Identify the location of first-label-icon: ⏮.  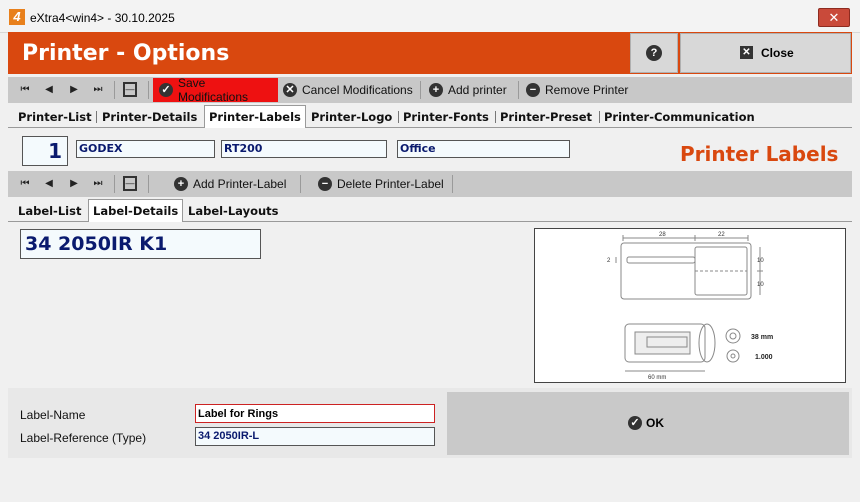
(25, 184).